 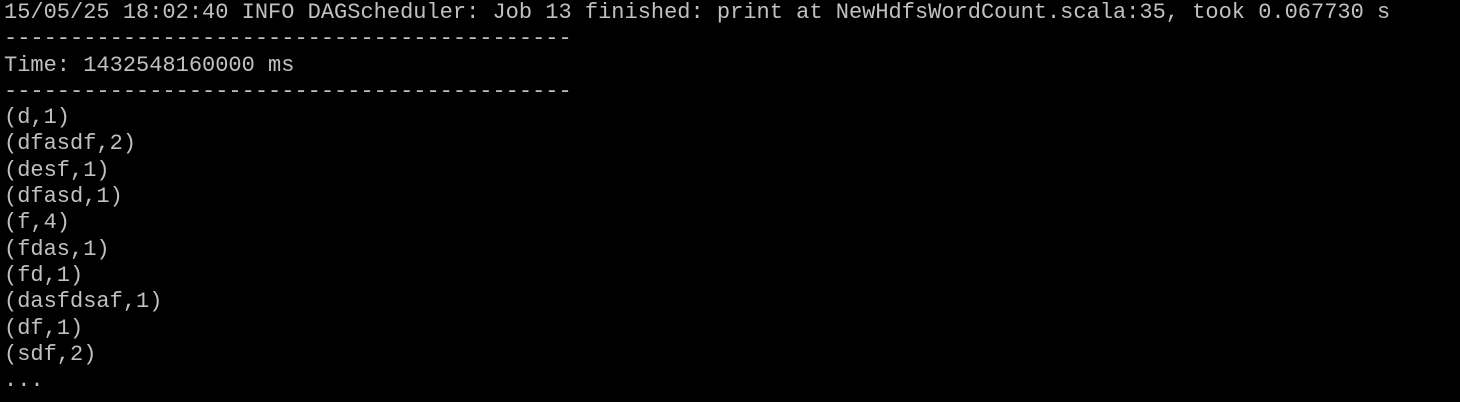 I want to click on word-count-line: (d,1), so click(x=37, y=118).